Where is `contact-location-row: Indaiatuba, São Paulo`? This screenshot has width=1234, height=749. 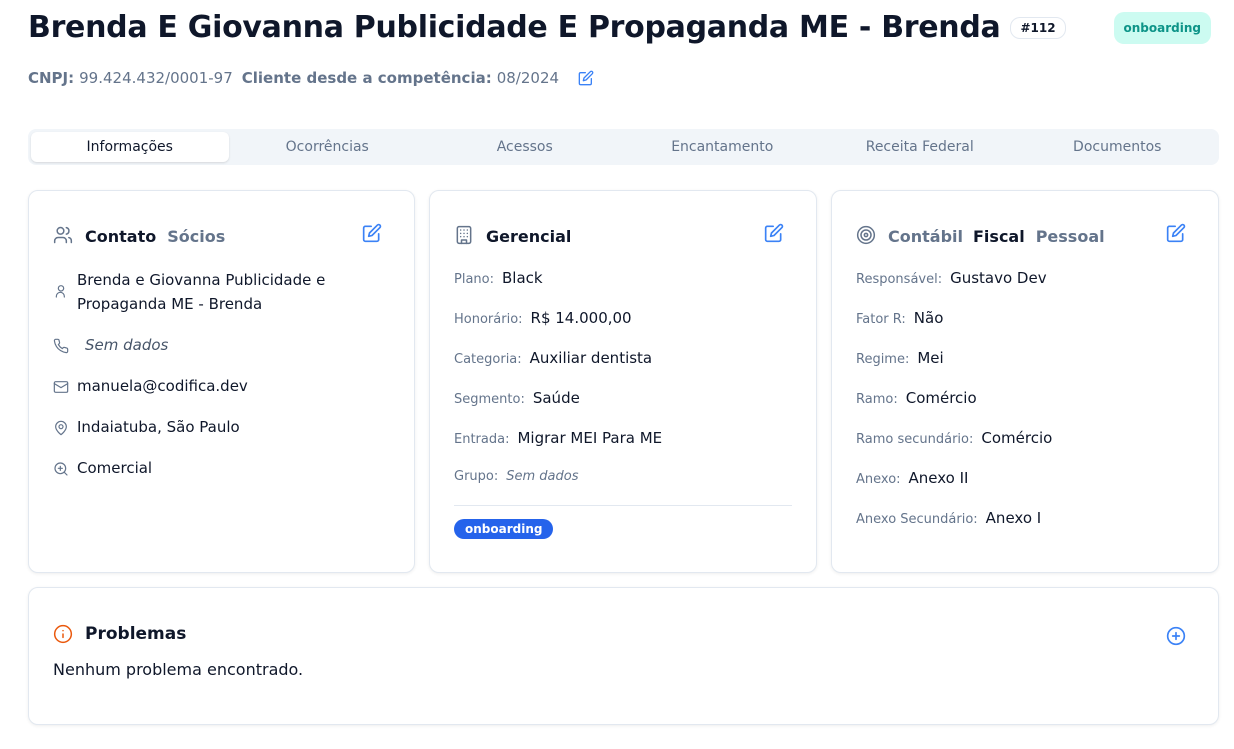
contact-location-row: Indaiatuba, São Paulo is located at coordinates (221, 427).